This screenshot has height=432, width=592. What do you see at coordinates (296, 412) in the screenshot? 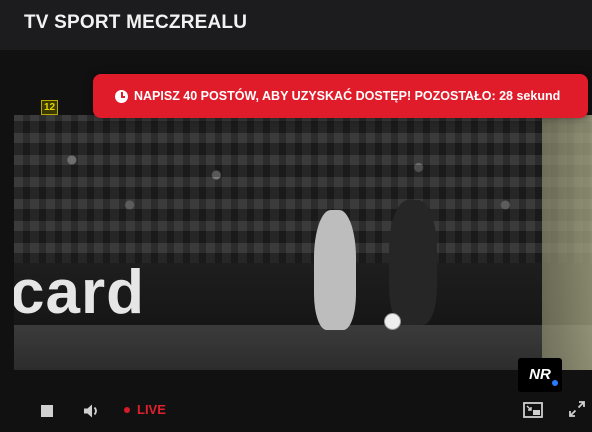
I see `player-controls: LIVE` at bounding box center [296, 412].